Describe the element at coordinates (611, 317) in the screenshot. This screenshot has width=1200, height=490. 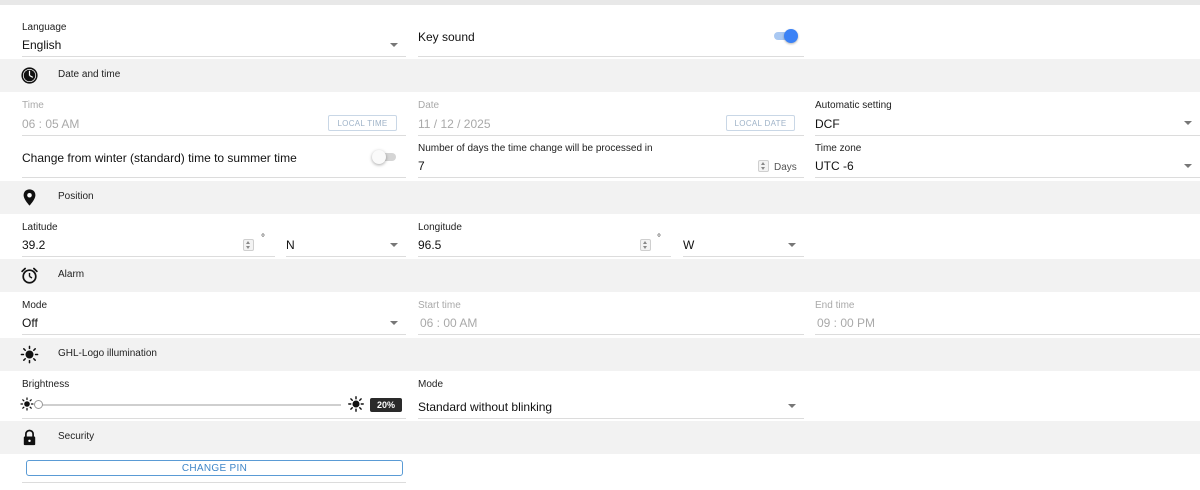
I see `start-time-field: Start time 06 : 00 AM` at that location.